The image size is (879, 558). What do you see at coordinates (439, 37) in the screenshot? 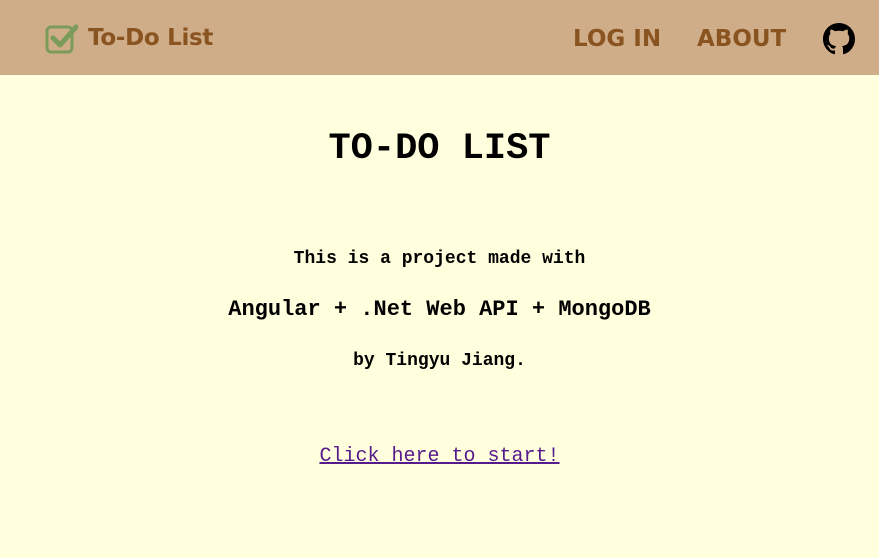
I see `navbar: To-Do List LOG IN ABOUT` at bounding box center [439, 37].